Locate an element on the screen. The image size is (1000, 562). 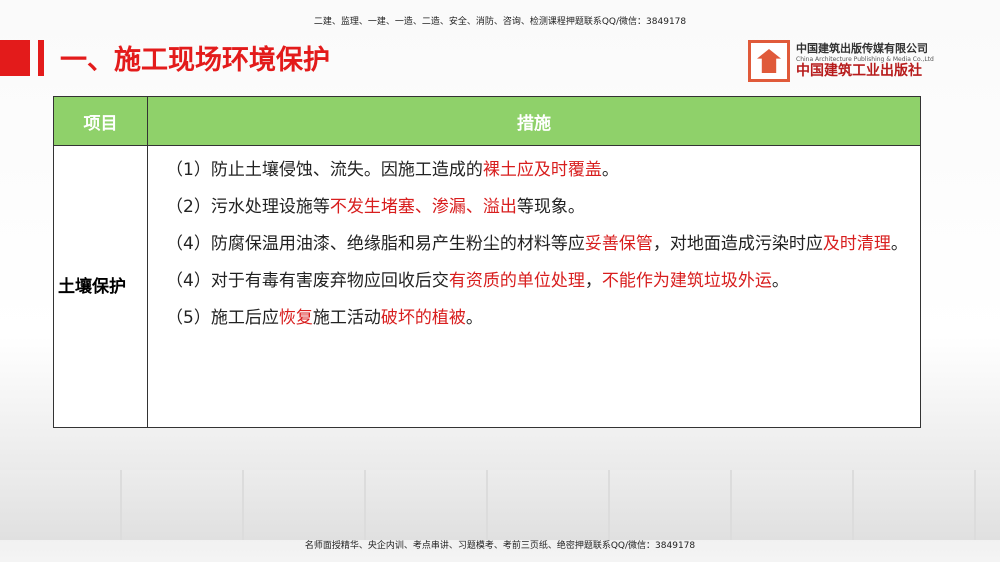
highlight-text: 恢复 is located at coordinates (295, 318).